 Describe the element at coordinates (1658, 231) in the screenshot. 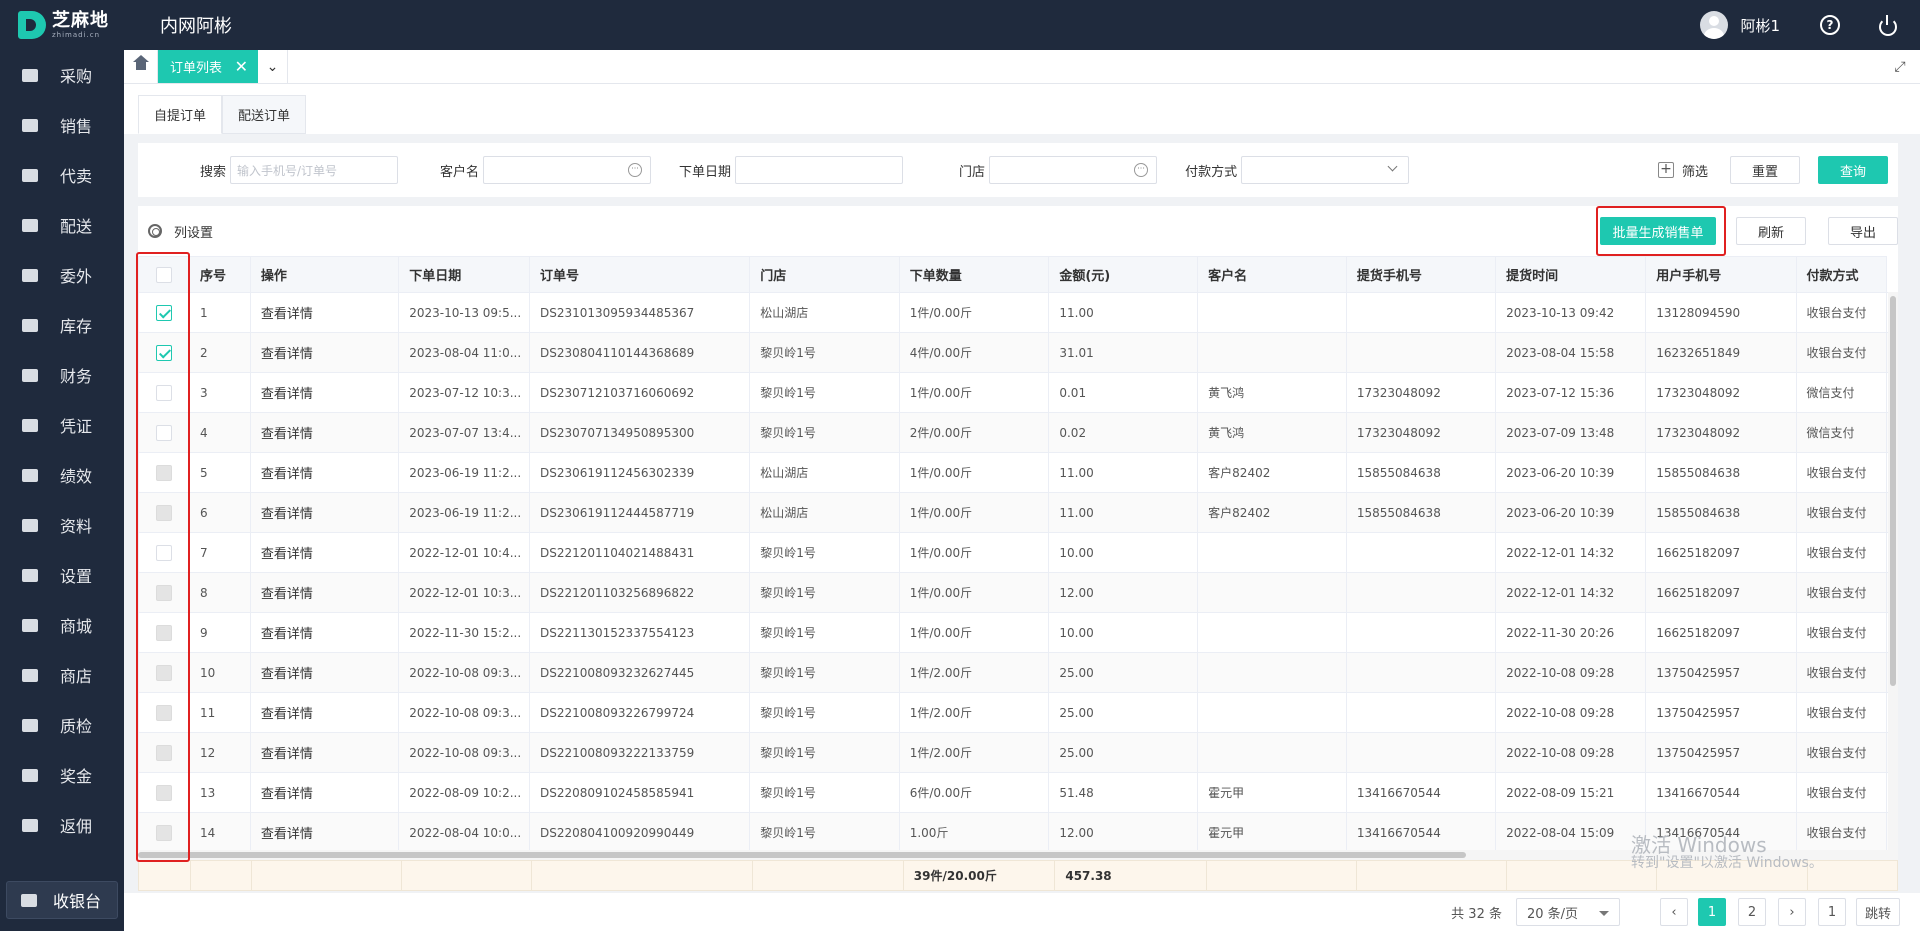

I see `batch-create-sales-button: 批量生成销售单` at that location.